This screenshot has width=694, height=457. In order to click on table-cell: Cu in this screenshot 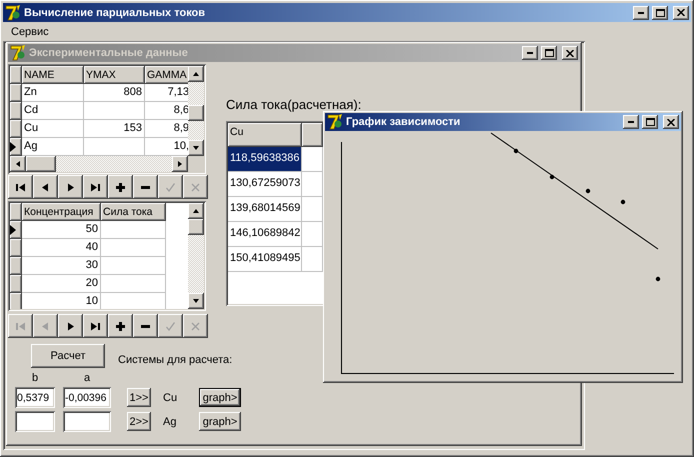, I will do `click(53, 129)`.